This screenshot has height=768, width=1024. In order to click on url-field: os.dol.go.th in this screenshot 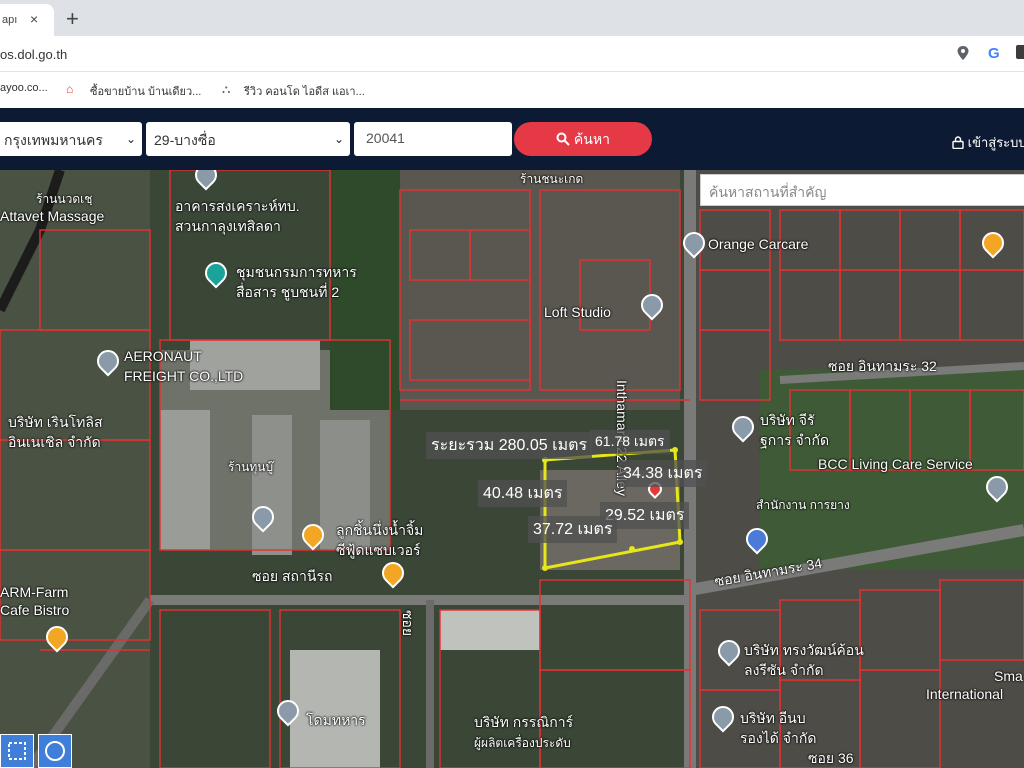, I will do `click(33, 54)`.